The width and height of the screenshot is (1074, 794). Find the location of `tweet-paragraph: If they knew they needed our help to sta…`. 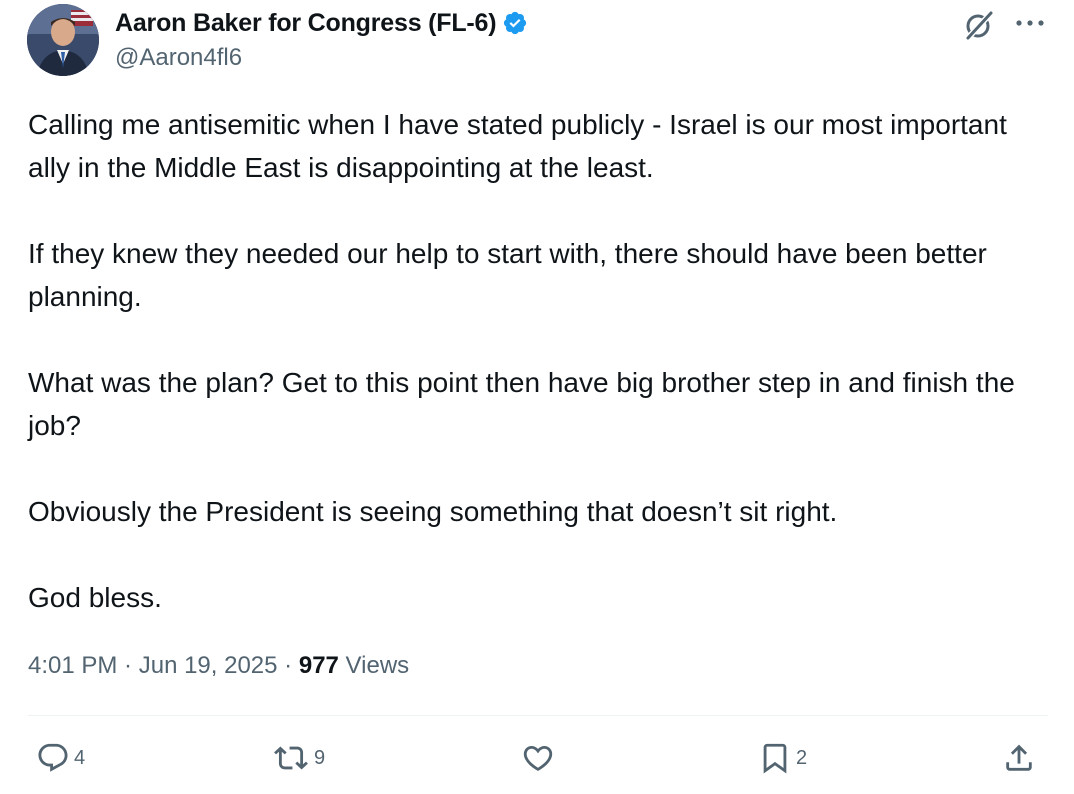

tweet-paragraph: If they knew they needed our help to sta… is located at coordinates (507, 275).